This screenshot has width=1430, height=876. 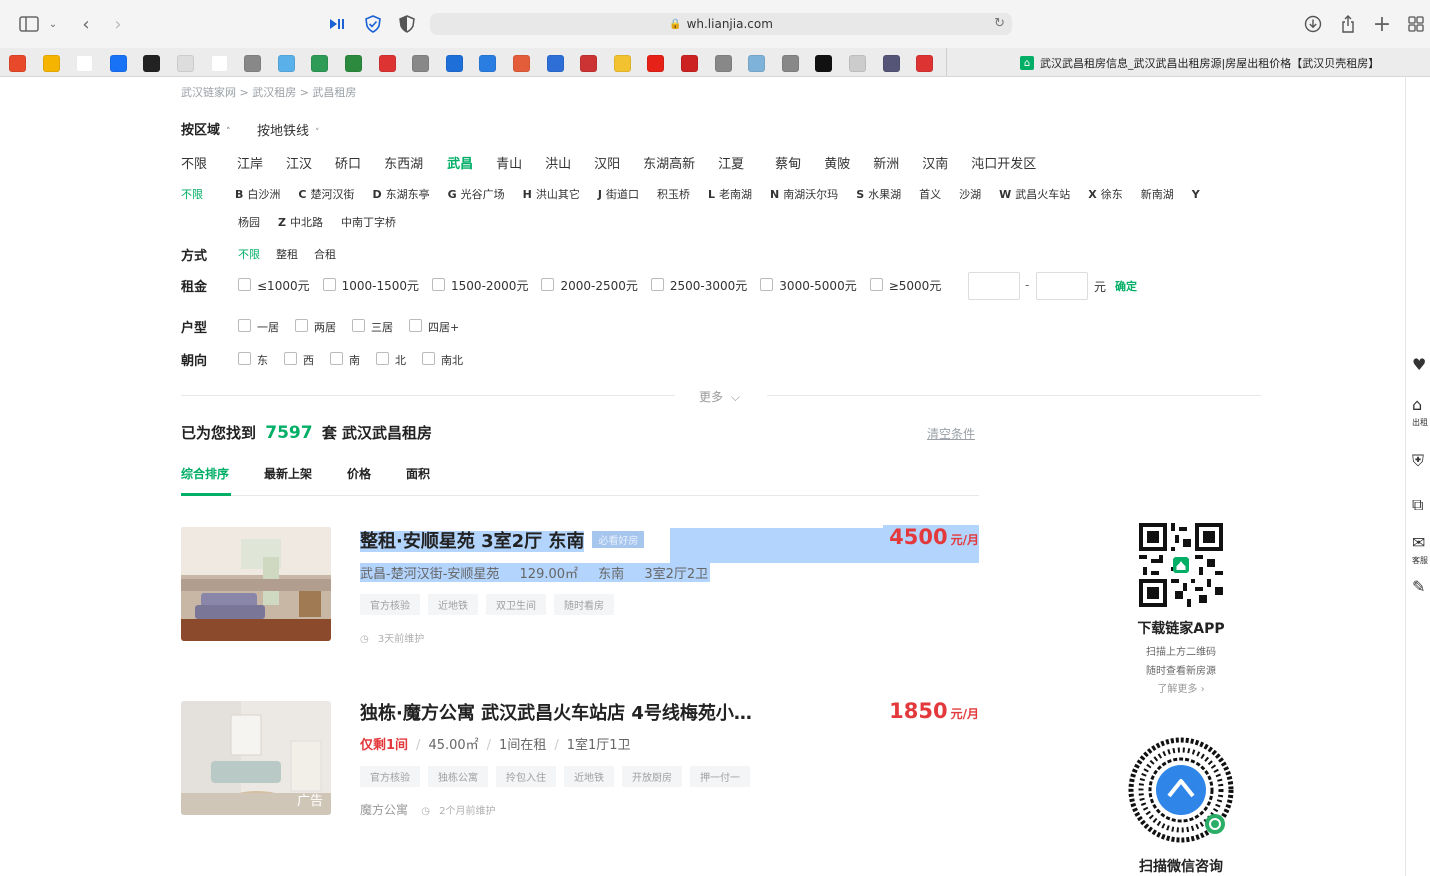 What do you see at coordinates (558, 162) in the screenshot?
I see `district-7: 洪山` at bounding box center [558, 162].